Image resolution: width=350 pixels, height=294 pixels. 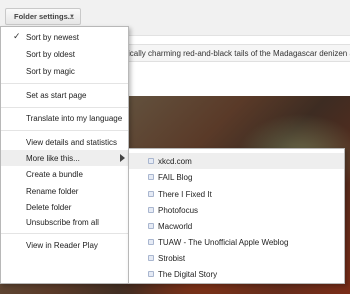 I want to click on submenu-arrow-icon, so click(x=122, y=158).